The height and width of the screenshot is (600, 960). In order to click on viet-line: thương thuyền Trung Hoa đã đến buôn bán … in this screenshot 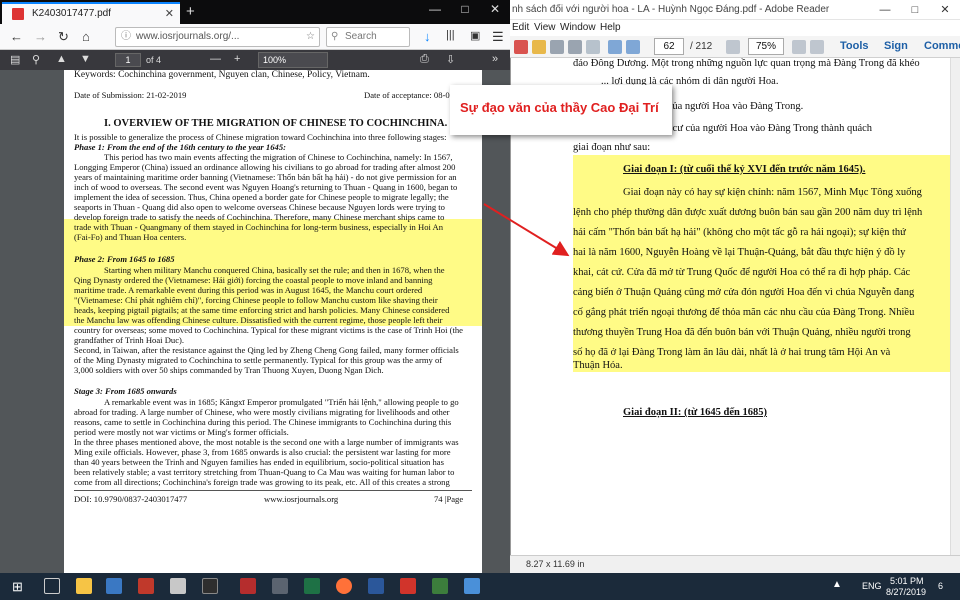, I will do `click(742, 332)`.